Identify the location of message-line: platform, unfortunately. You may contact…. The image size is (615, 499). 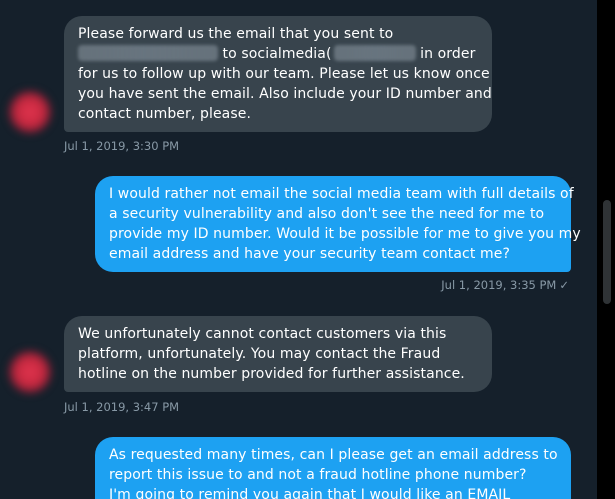
(259, 354).